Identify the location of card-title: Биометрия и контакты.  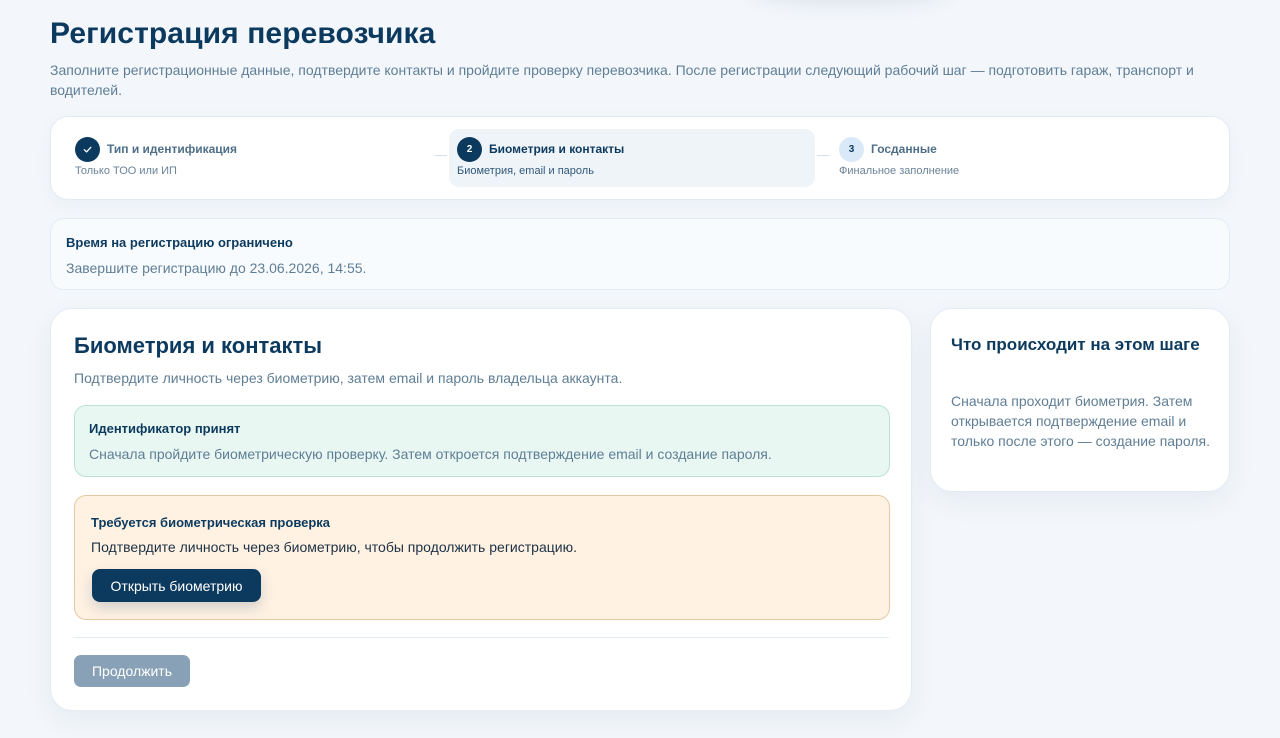
(198, 345).